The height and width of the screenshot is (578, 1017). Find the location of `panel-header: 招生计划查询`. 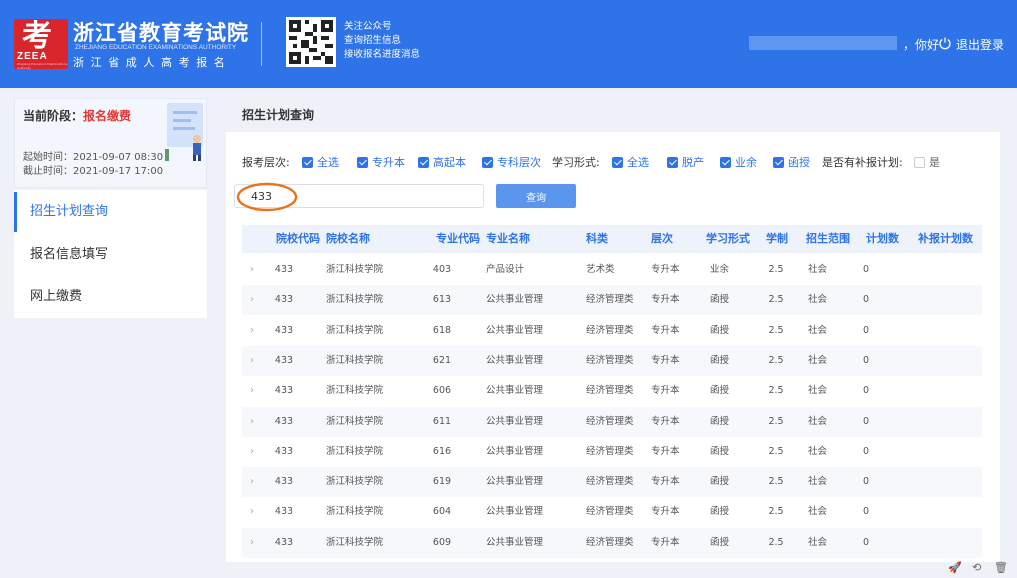

panel-header: 招生计划查询 is located at coordinates (613, 114).